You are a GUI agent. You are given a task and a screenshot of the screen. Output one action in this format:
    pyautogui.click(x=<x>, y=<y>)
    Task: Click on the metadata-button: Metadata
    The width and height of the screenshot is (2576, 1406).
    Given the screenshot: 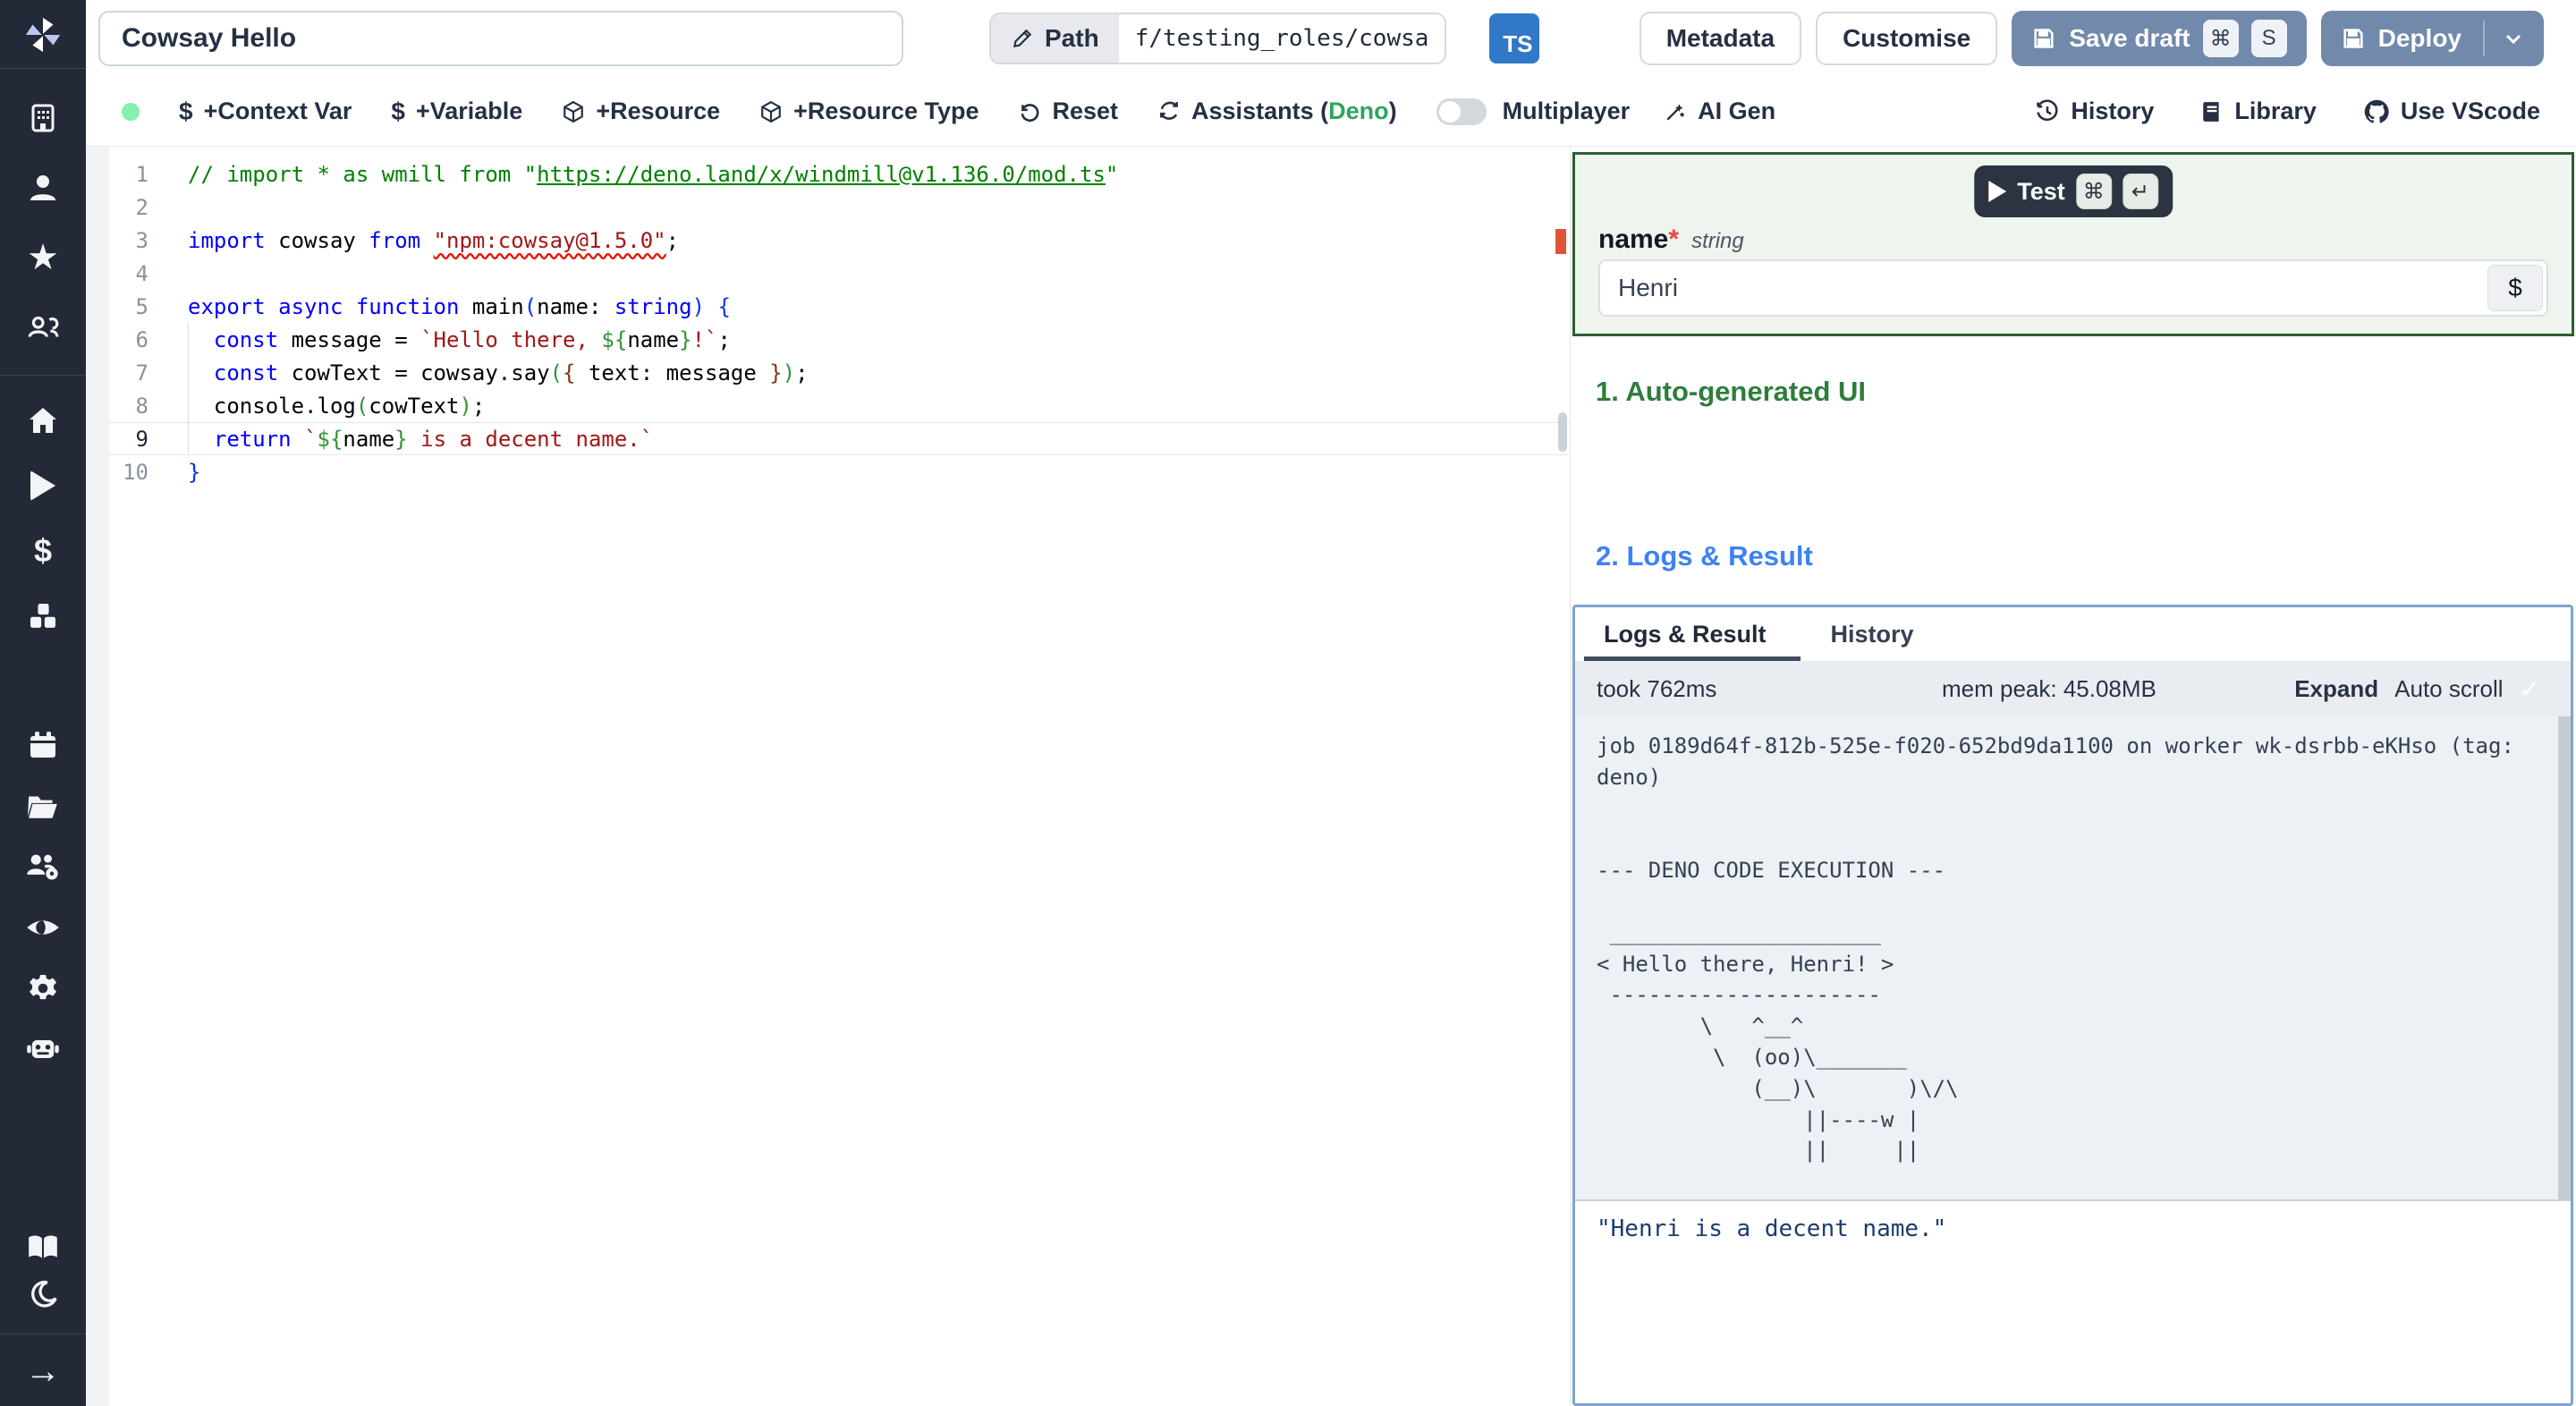 What is the action you would take?
    pyautogui.click(x=1720, y=39)
    